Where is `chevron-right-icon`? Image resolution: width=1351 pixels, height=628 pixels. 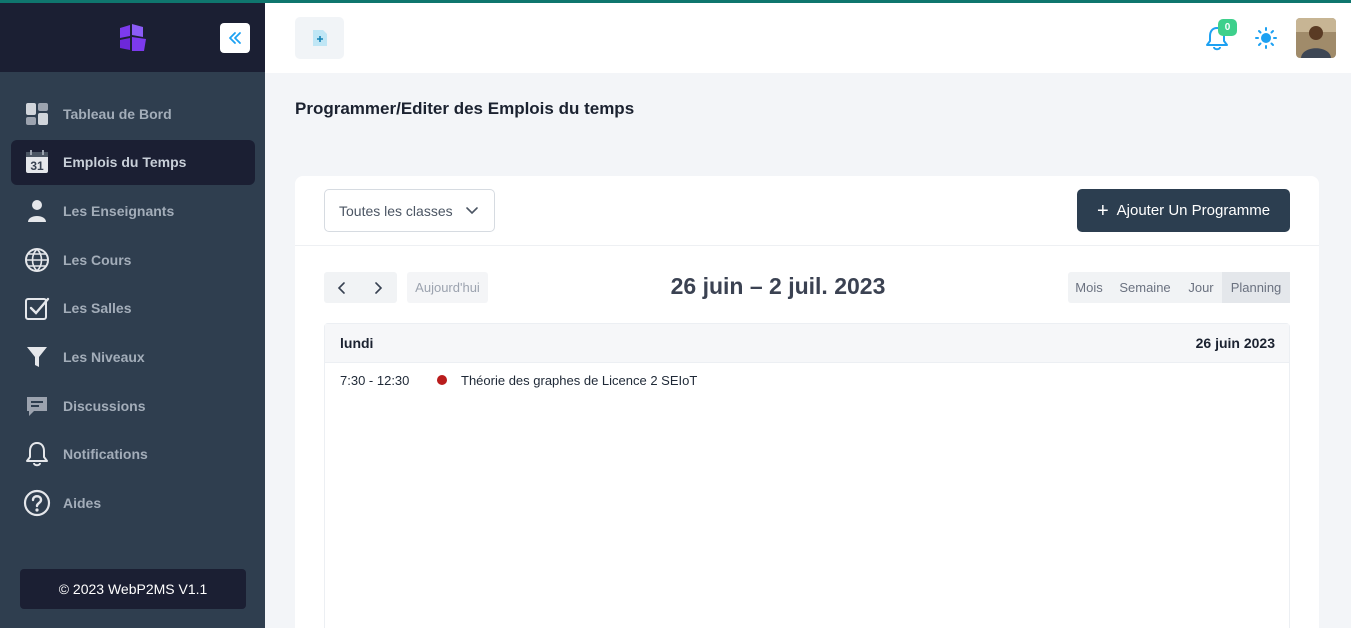
chevron-right-icon is located at coordinates (379, 287).